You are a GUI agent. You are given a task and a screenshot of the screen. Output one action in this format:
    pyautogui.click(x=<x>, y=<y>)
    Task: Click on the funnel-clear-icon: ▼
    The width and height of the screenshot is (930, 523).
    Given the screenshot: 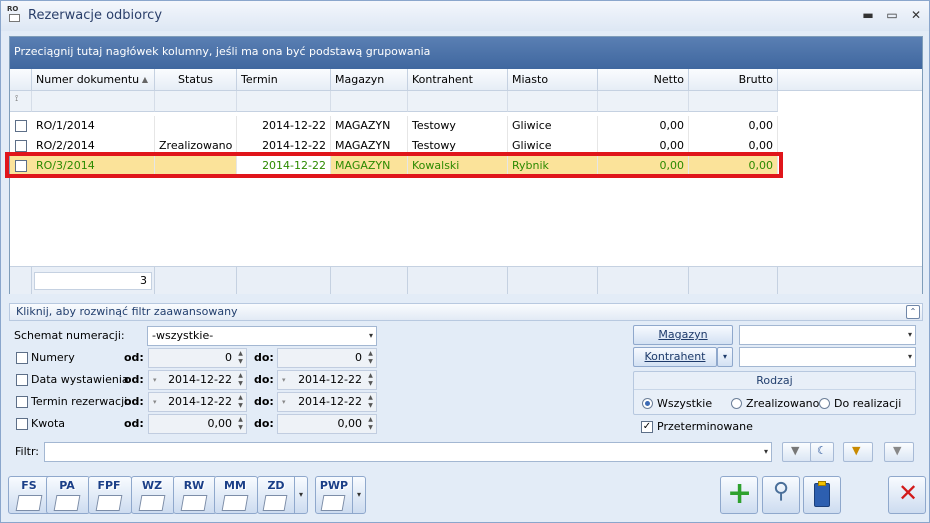 What is the action you would take?
    pyautogui.click(x=897, y=450)
    